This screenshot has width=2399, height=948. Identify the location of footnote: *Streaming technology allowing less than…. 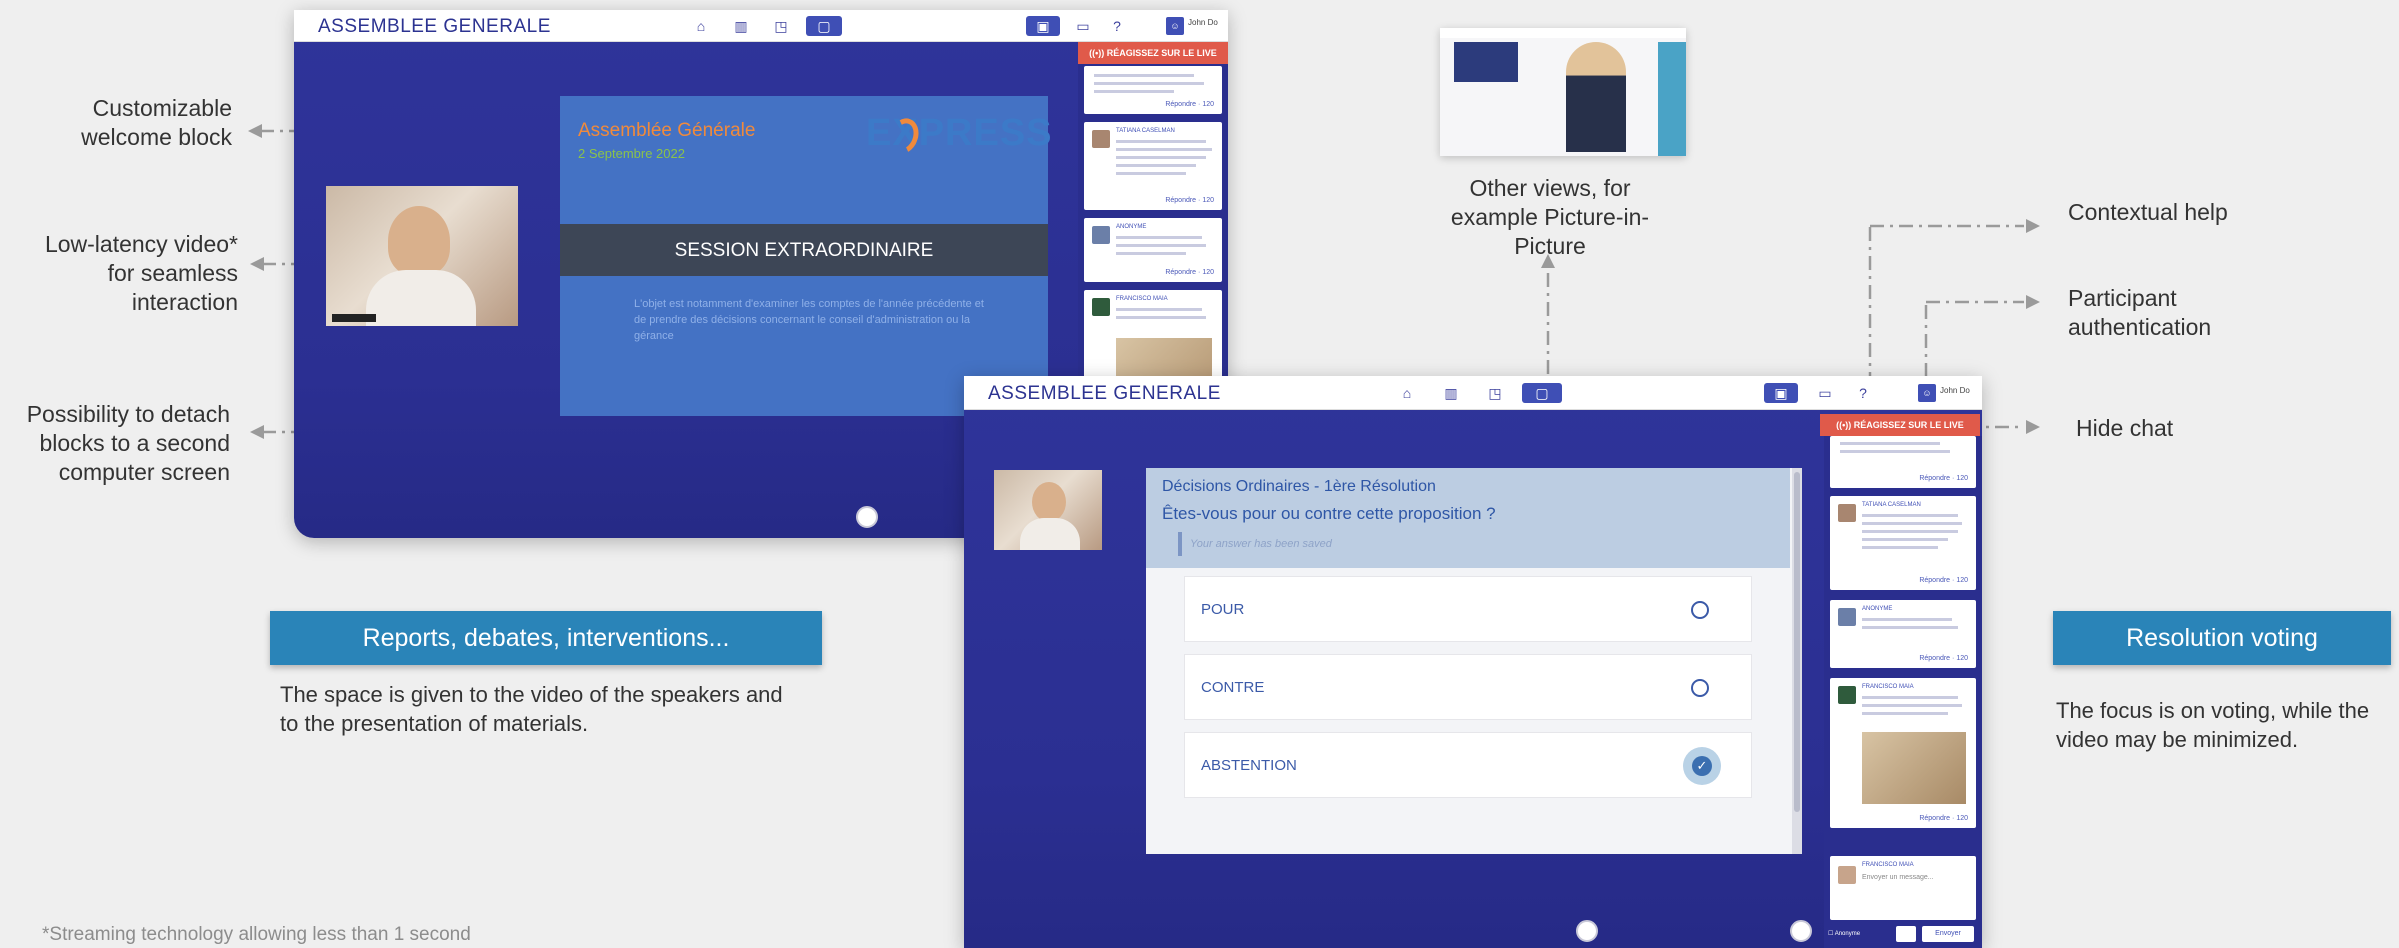
(256, 934).